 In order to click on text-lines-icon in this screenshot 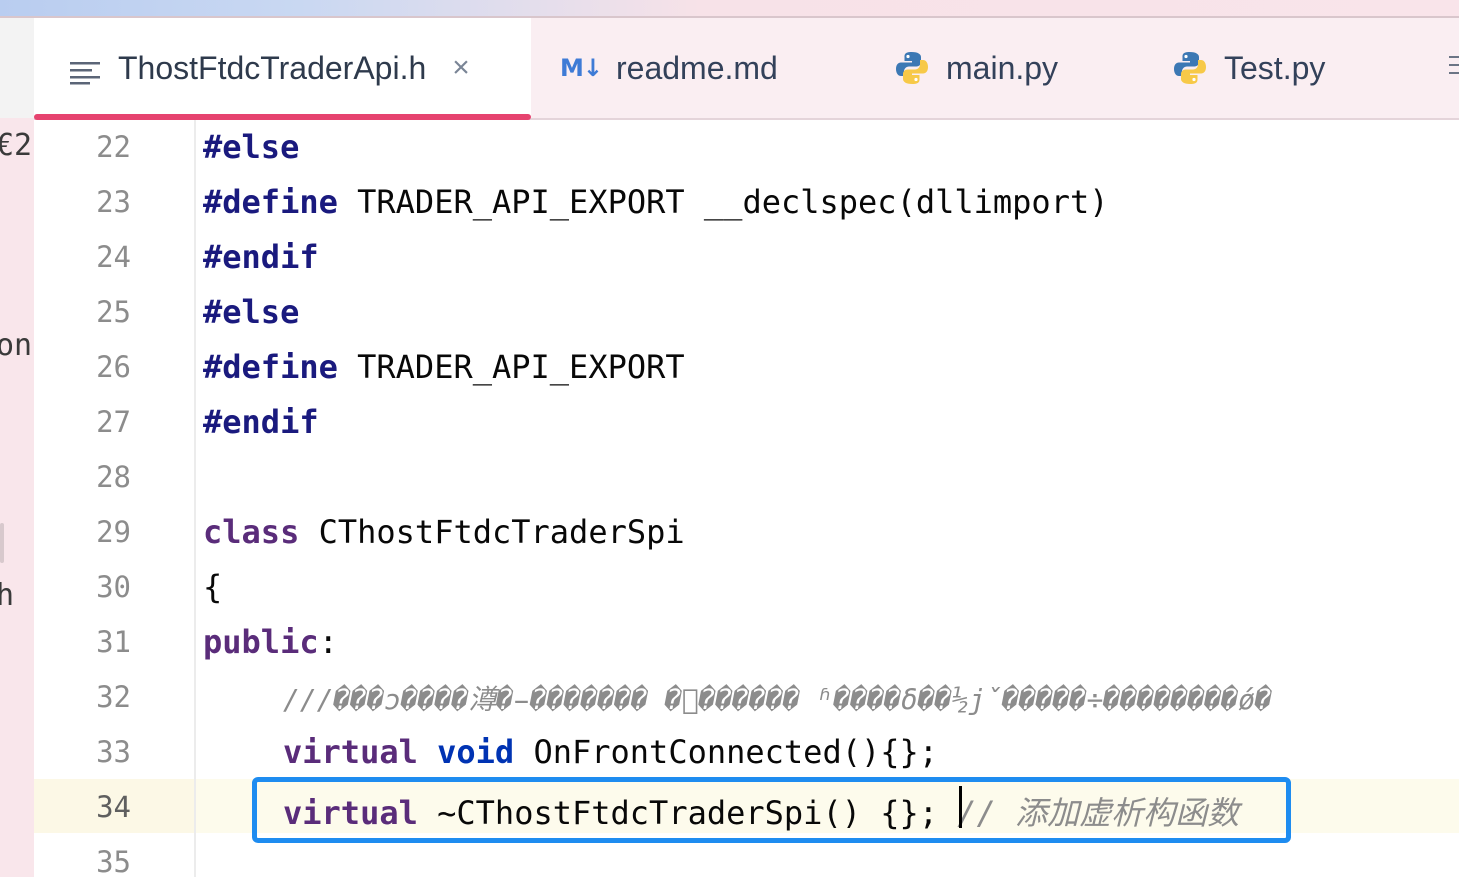, I will do `click(85, 70)`.